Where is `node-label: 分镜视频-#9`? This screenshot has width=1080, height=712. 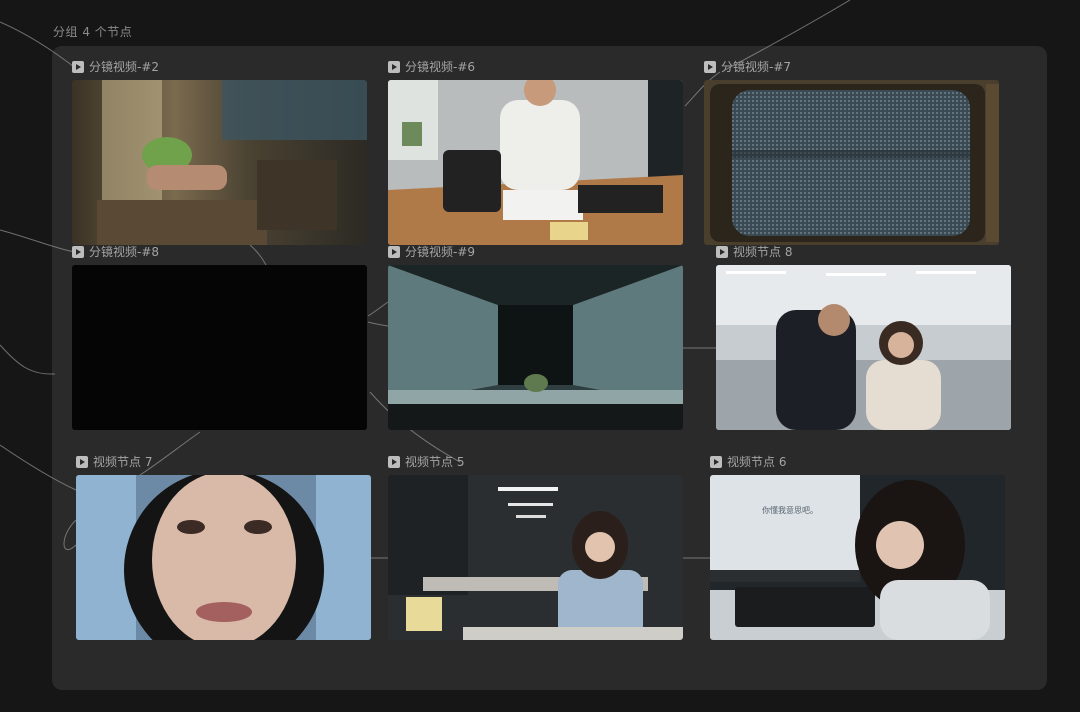 node-label: 分镜视频-#9 is located at coordinates (440, 252).